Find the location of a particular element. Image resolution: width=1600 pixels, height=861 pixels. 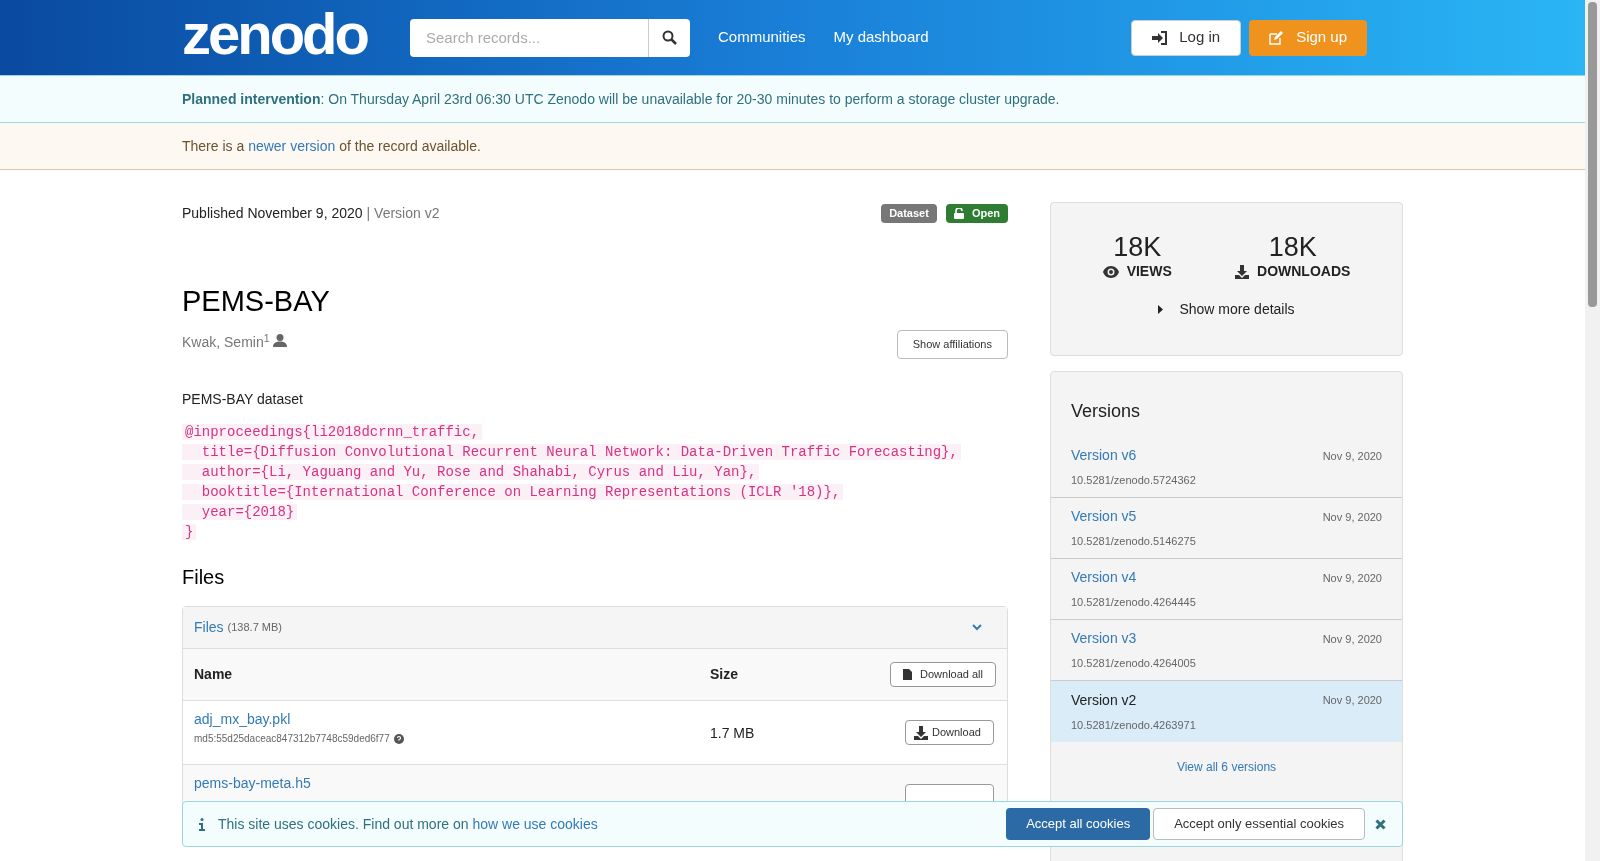

file-icon is located at coordinates (907, 674).